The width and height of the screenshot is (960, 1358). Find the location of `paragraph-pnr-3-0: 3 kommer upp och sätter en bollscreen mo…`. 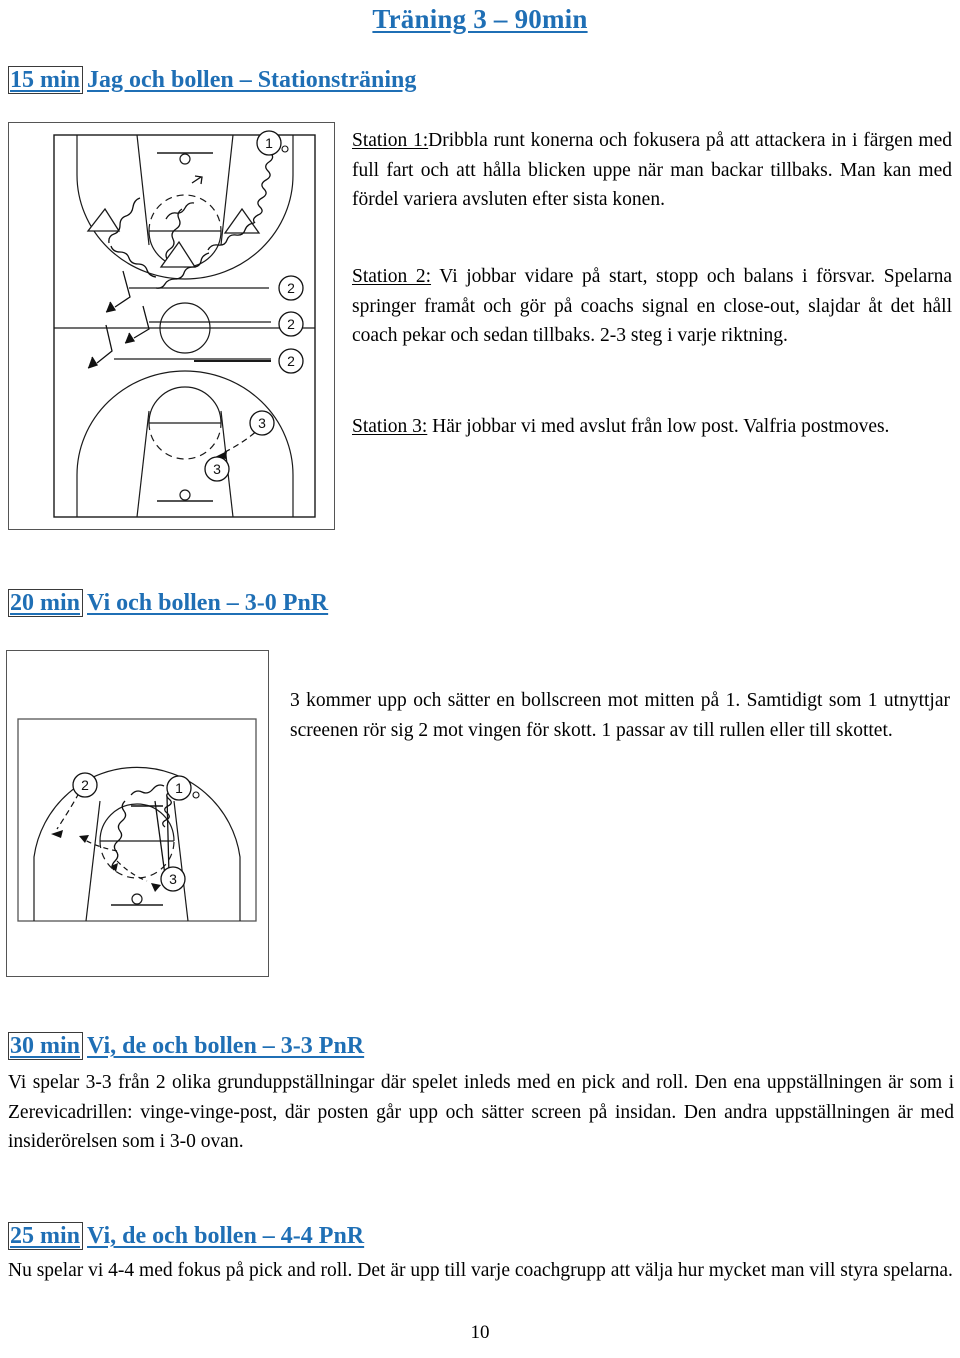

paragraph-pnr-3-0: 3 kommer upp och sätter en bollscreen mo… is located at coordinates (620, 715).